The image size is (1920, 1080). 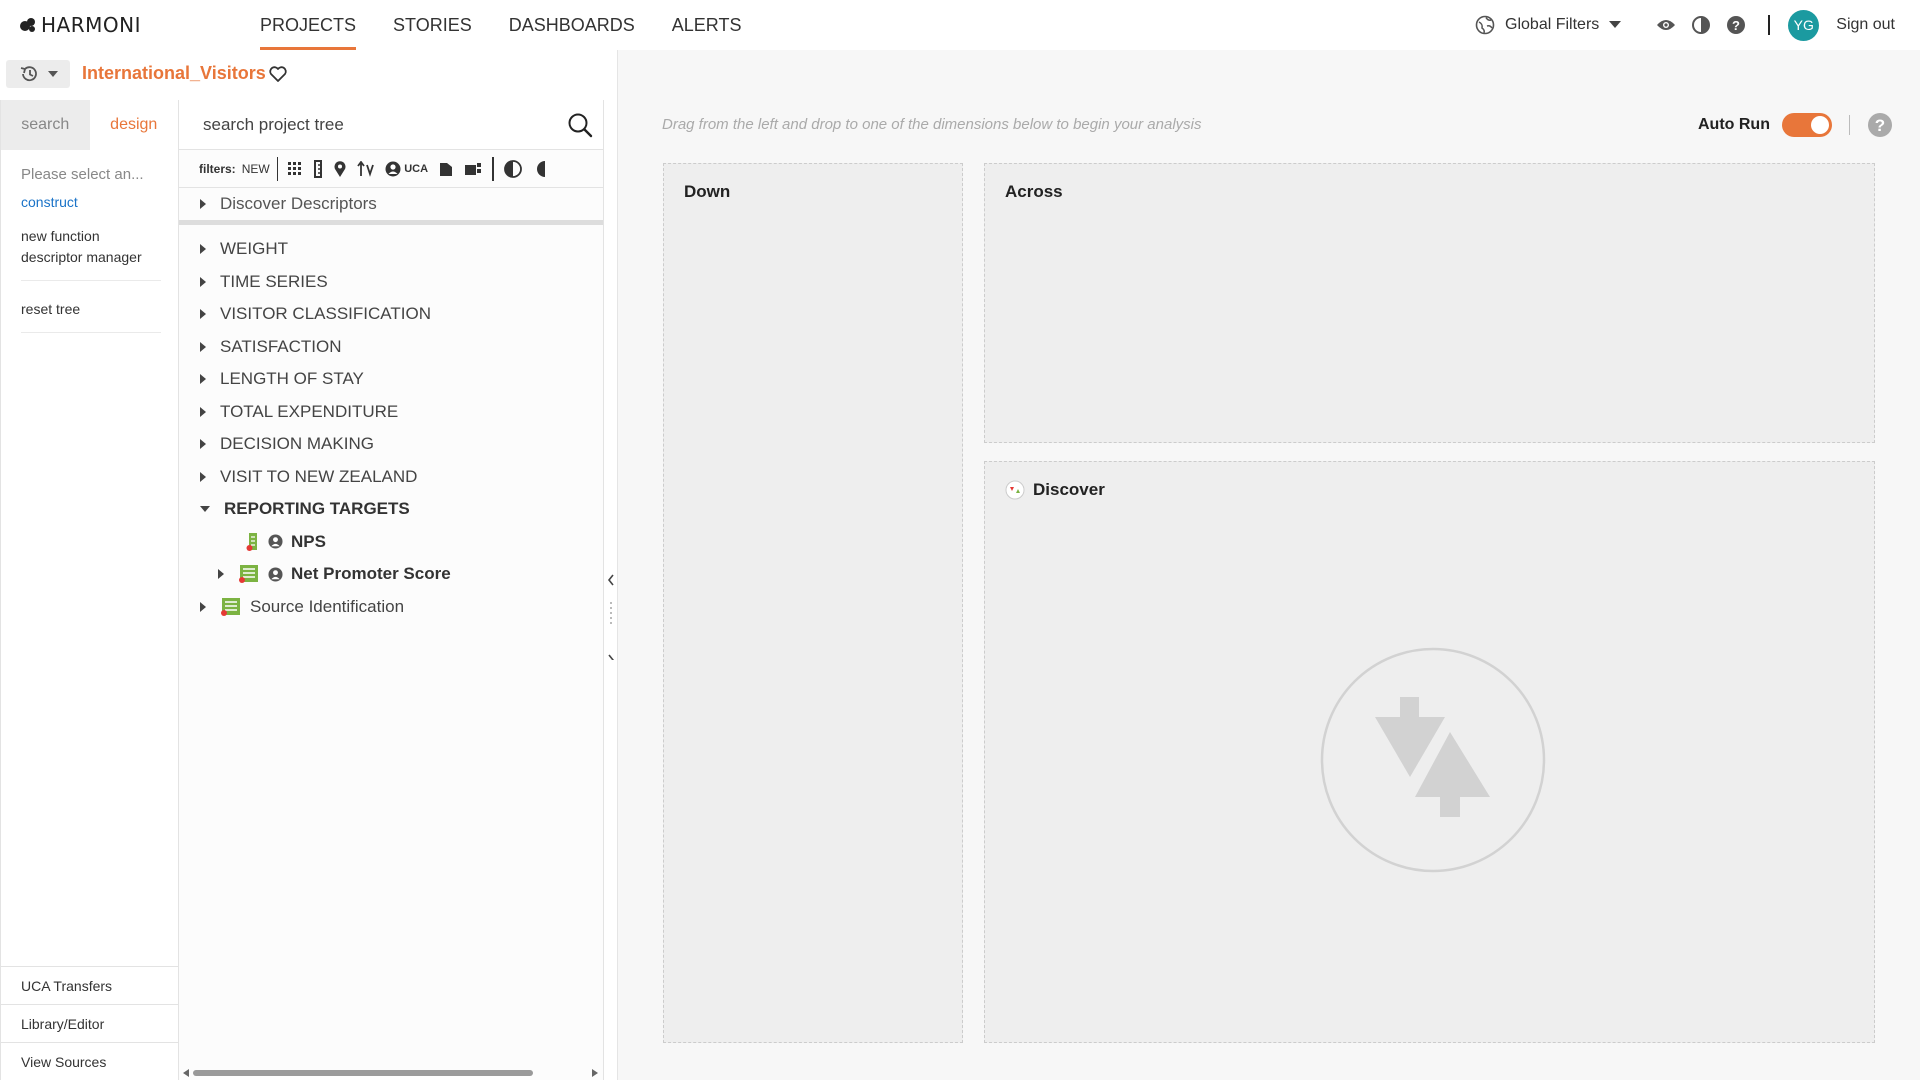 What do you see at coordinates (89, 257) in the screenshot?
I see `descriptor-manager-link: descriptor manager` at bounding box center [89, 257].